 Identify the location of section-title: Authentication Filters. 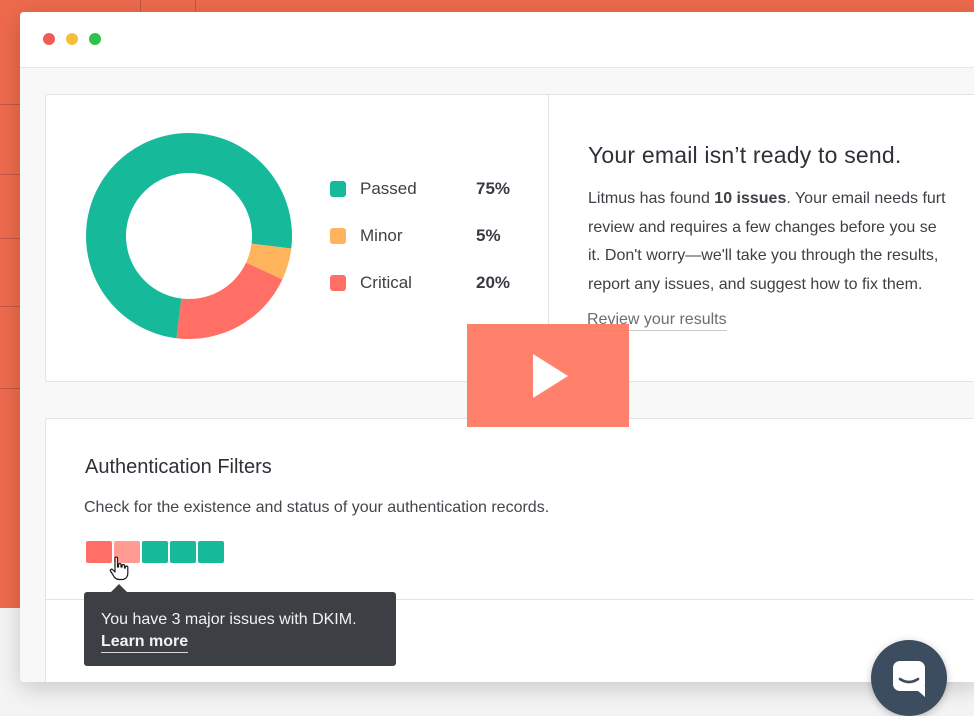
(178, 467).